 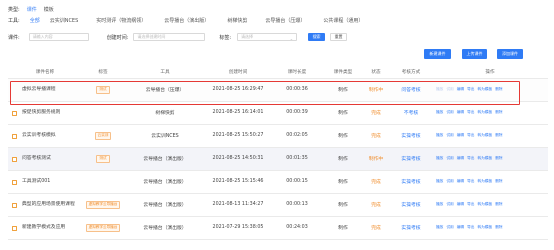 What do you see at coordinates (43, 227) in the screenshot?
I see `course-name: 新建教学模式及应用` at bounding box center [43, 227].